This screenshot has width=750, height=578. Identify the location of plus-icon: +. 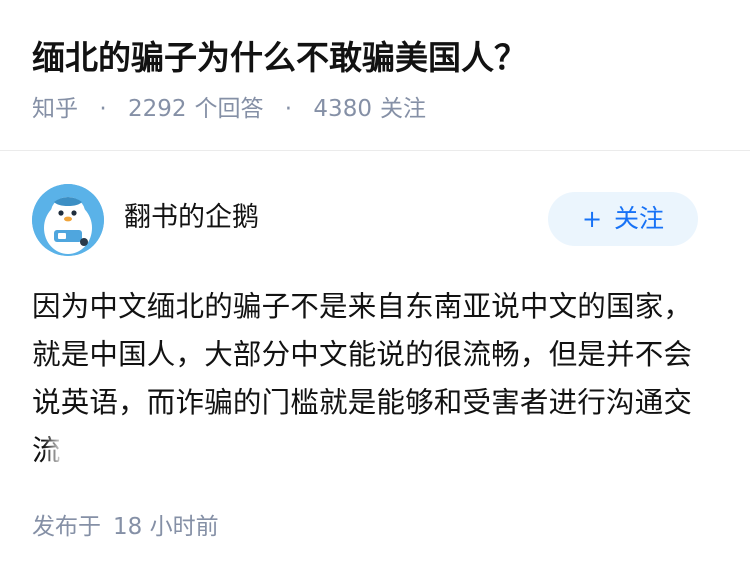
(592, 219).